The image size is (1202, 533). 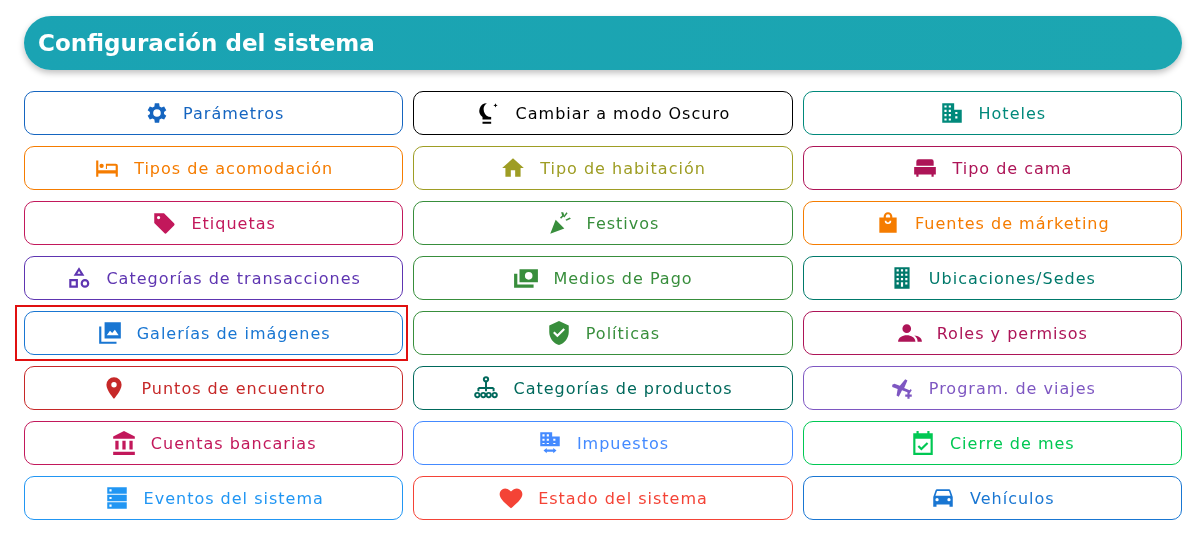 What do you see at coordinates (214, 388) in the screenshot?
I see `settings-button: Puntos de encuentro` at bounding box center [214, 388].